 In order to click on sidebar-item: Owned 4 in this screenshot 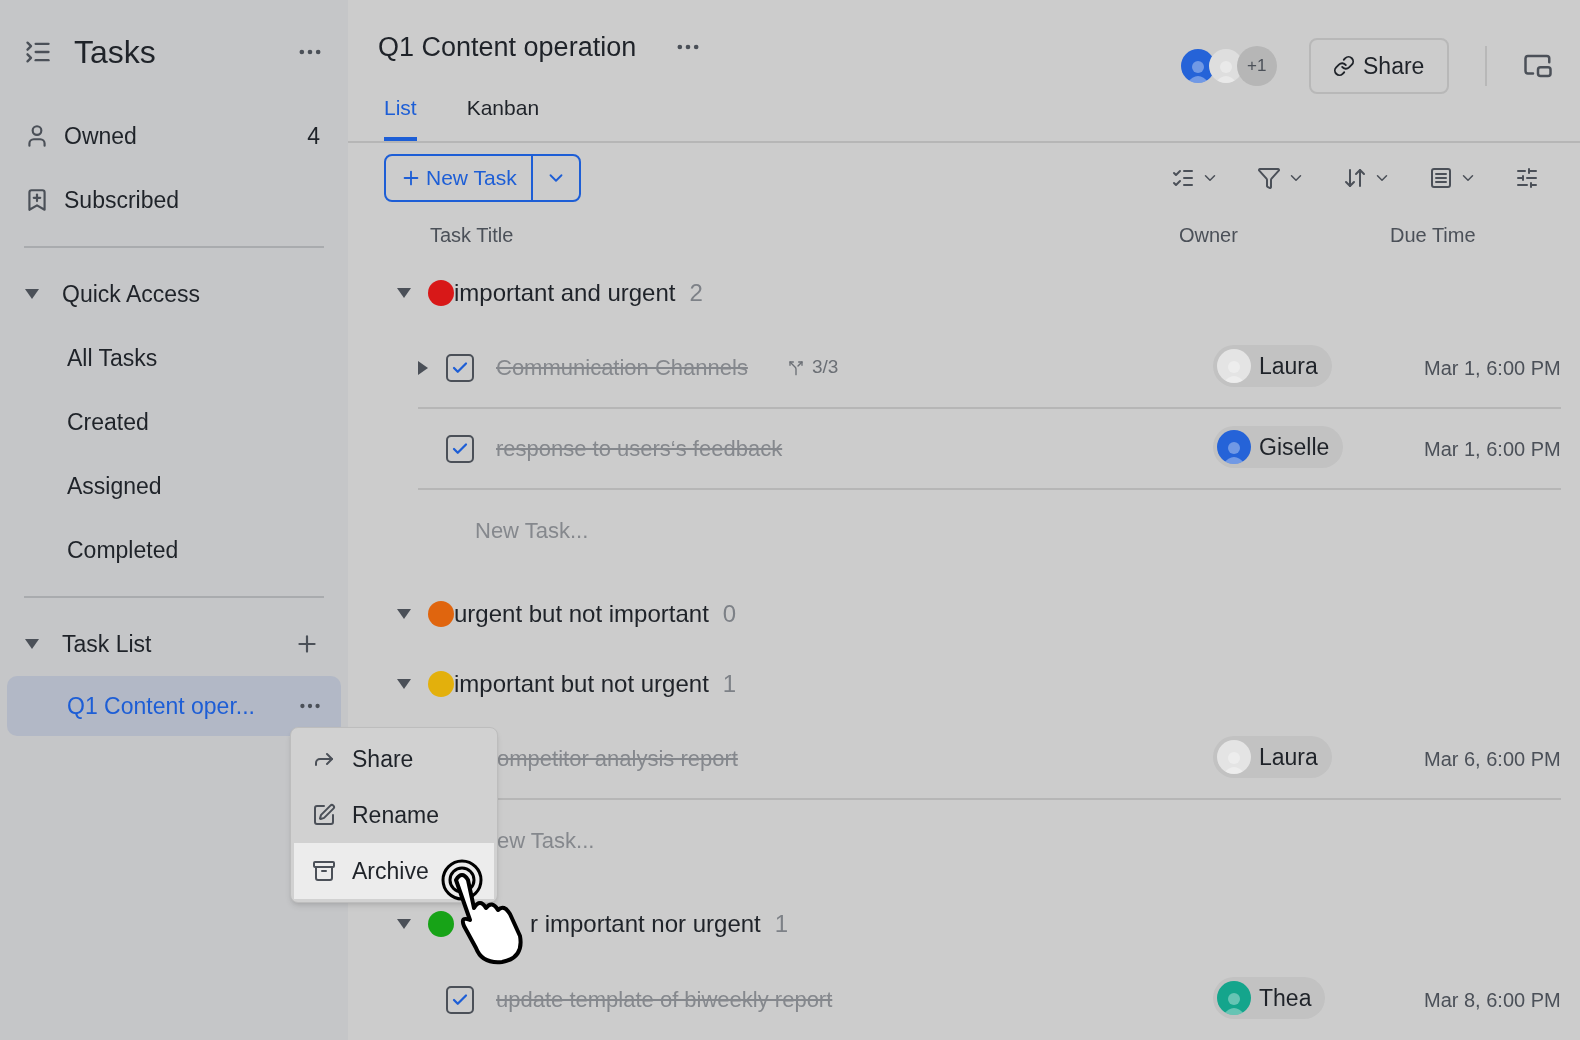, I will do `click(174, 136)`.